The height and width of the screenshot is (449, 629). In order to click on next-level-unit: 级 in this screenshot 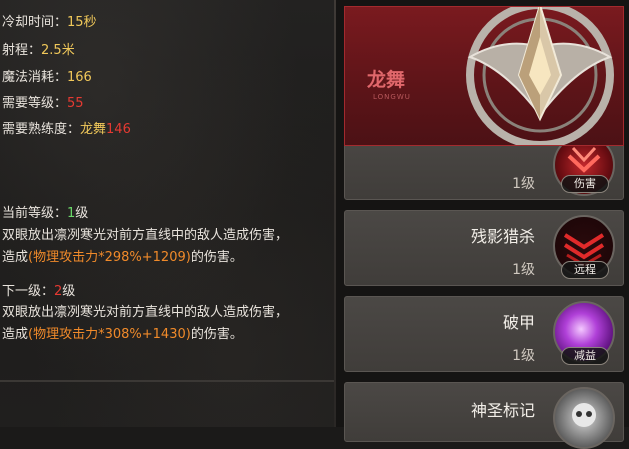, I will do `click(69, 291)`.